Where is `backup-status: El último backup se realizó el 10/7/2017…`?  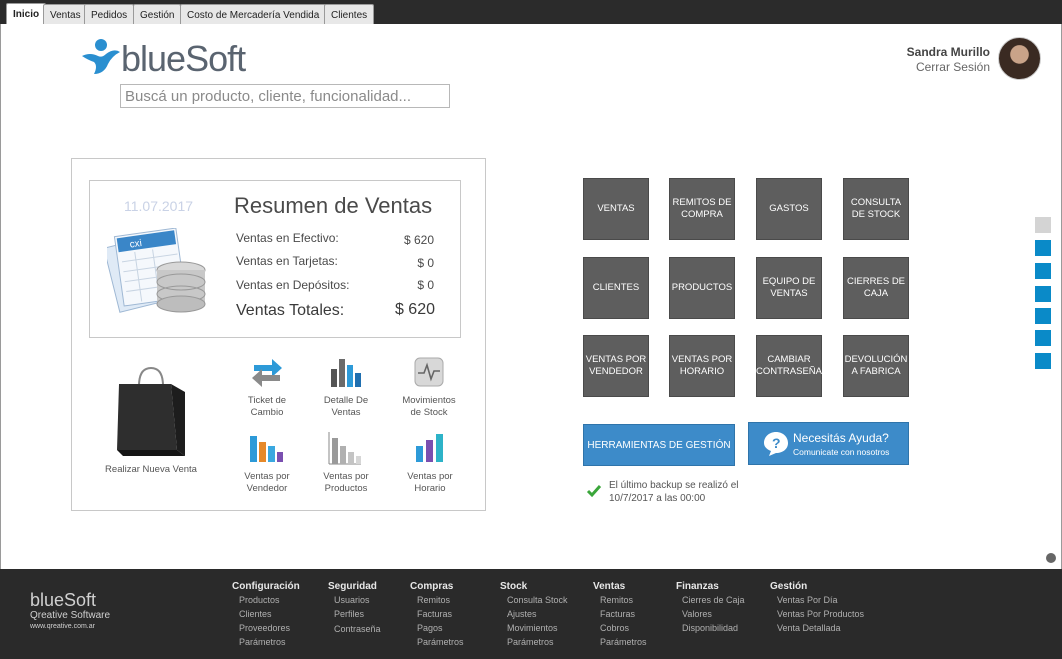
backup-status: El último backup se realizó el 10/7/2017… is located at coordinates (674, 492).